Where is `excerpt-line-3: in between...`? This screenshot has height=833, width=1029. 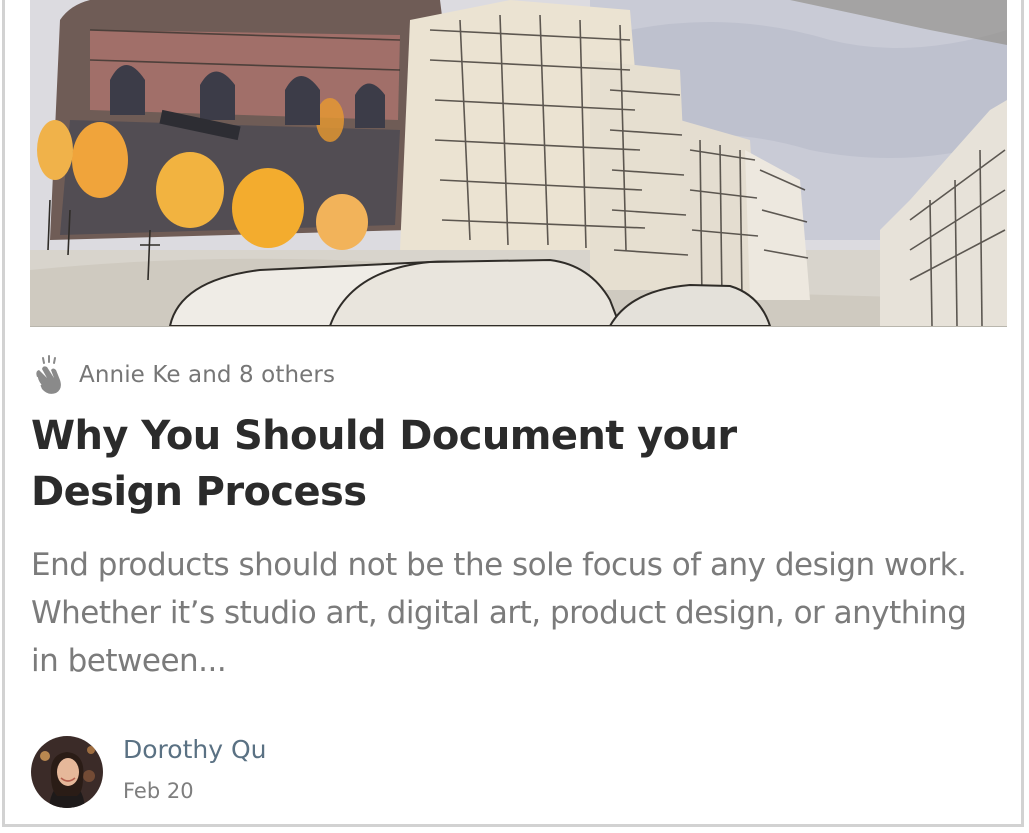 excerpt-line-3: in between... is located at coordinates (129, 661).